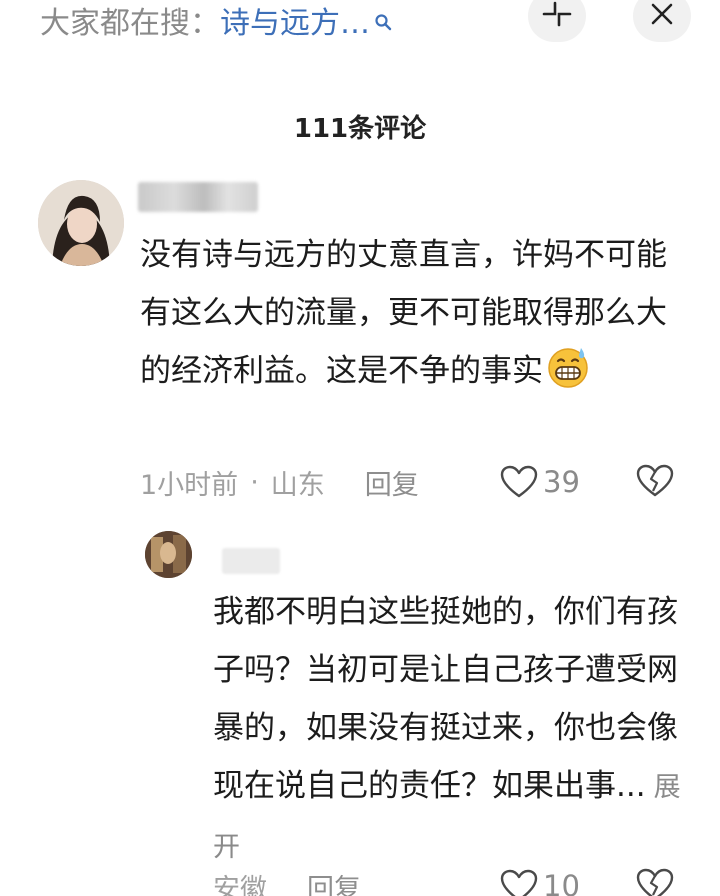  Describe the element at coordinates (420, 482) in the screenshot. I see `comment-meta: 1小时前 · 山东 回复 39` at that location.